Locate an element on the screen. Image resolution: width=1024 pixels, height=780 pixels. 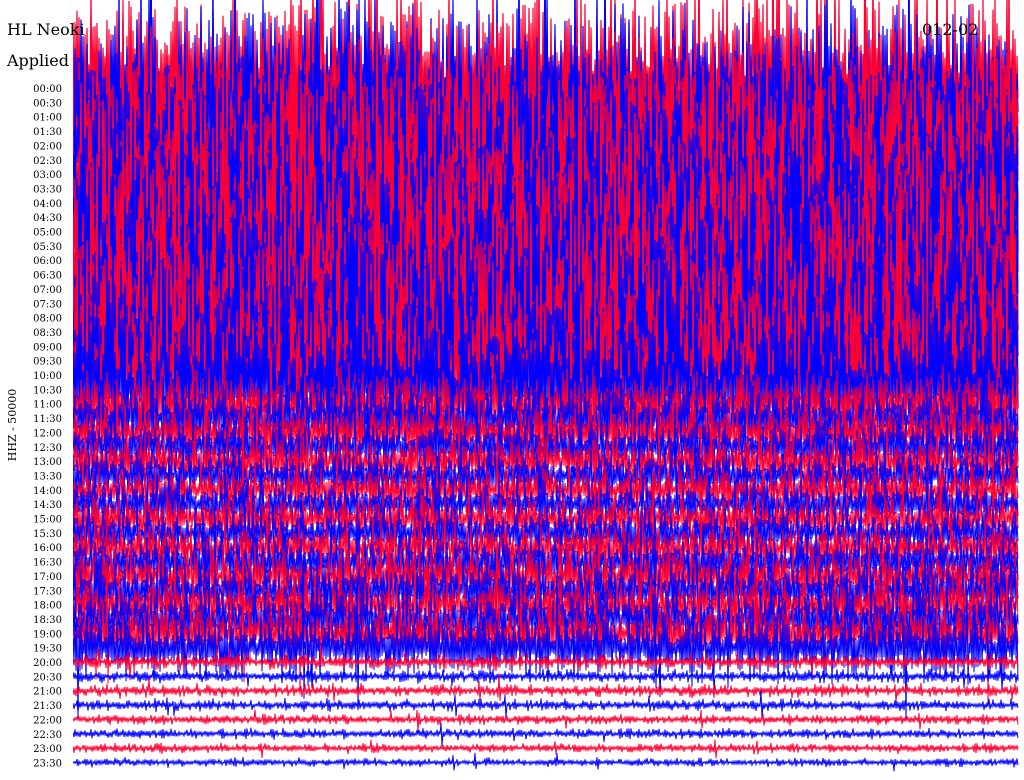
time-tick-label: 13:00 is located at coordinates (47, 462).